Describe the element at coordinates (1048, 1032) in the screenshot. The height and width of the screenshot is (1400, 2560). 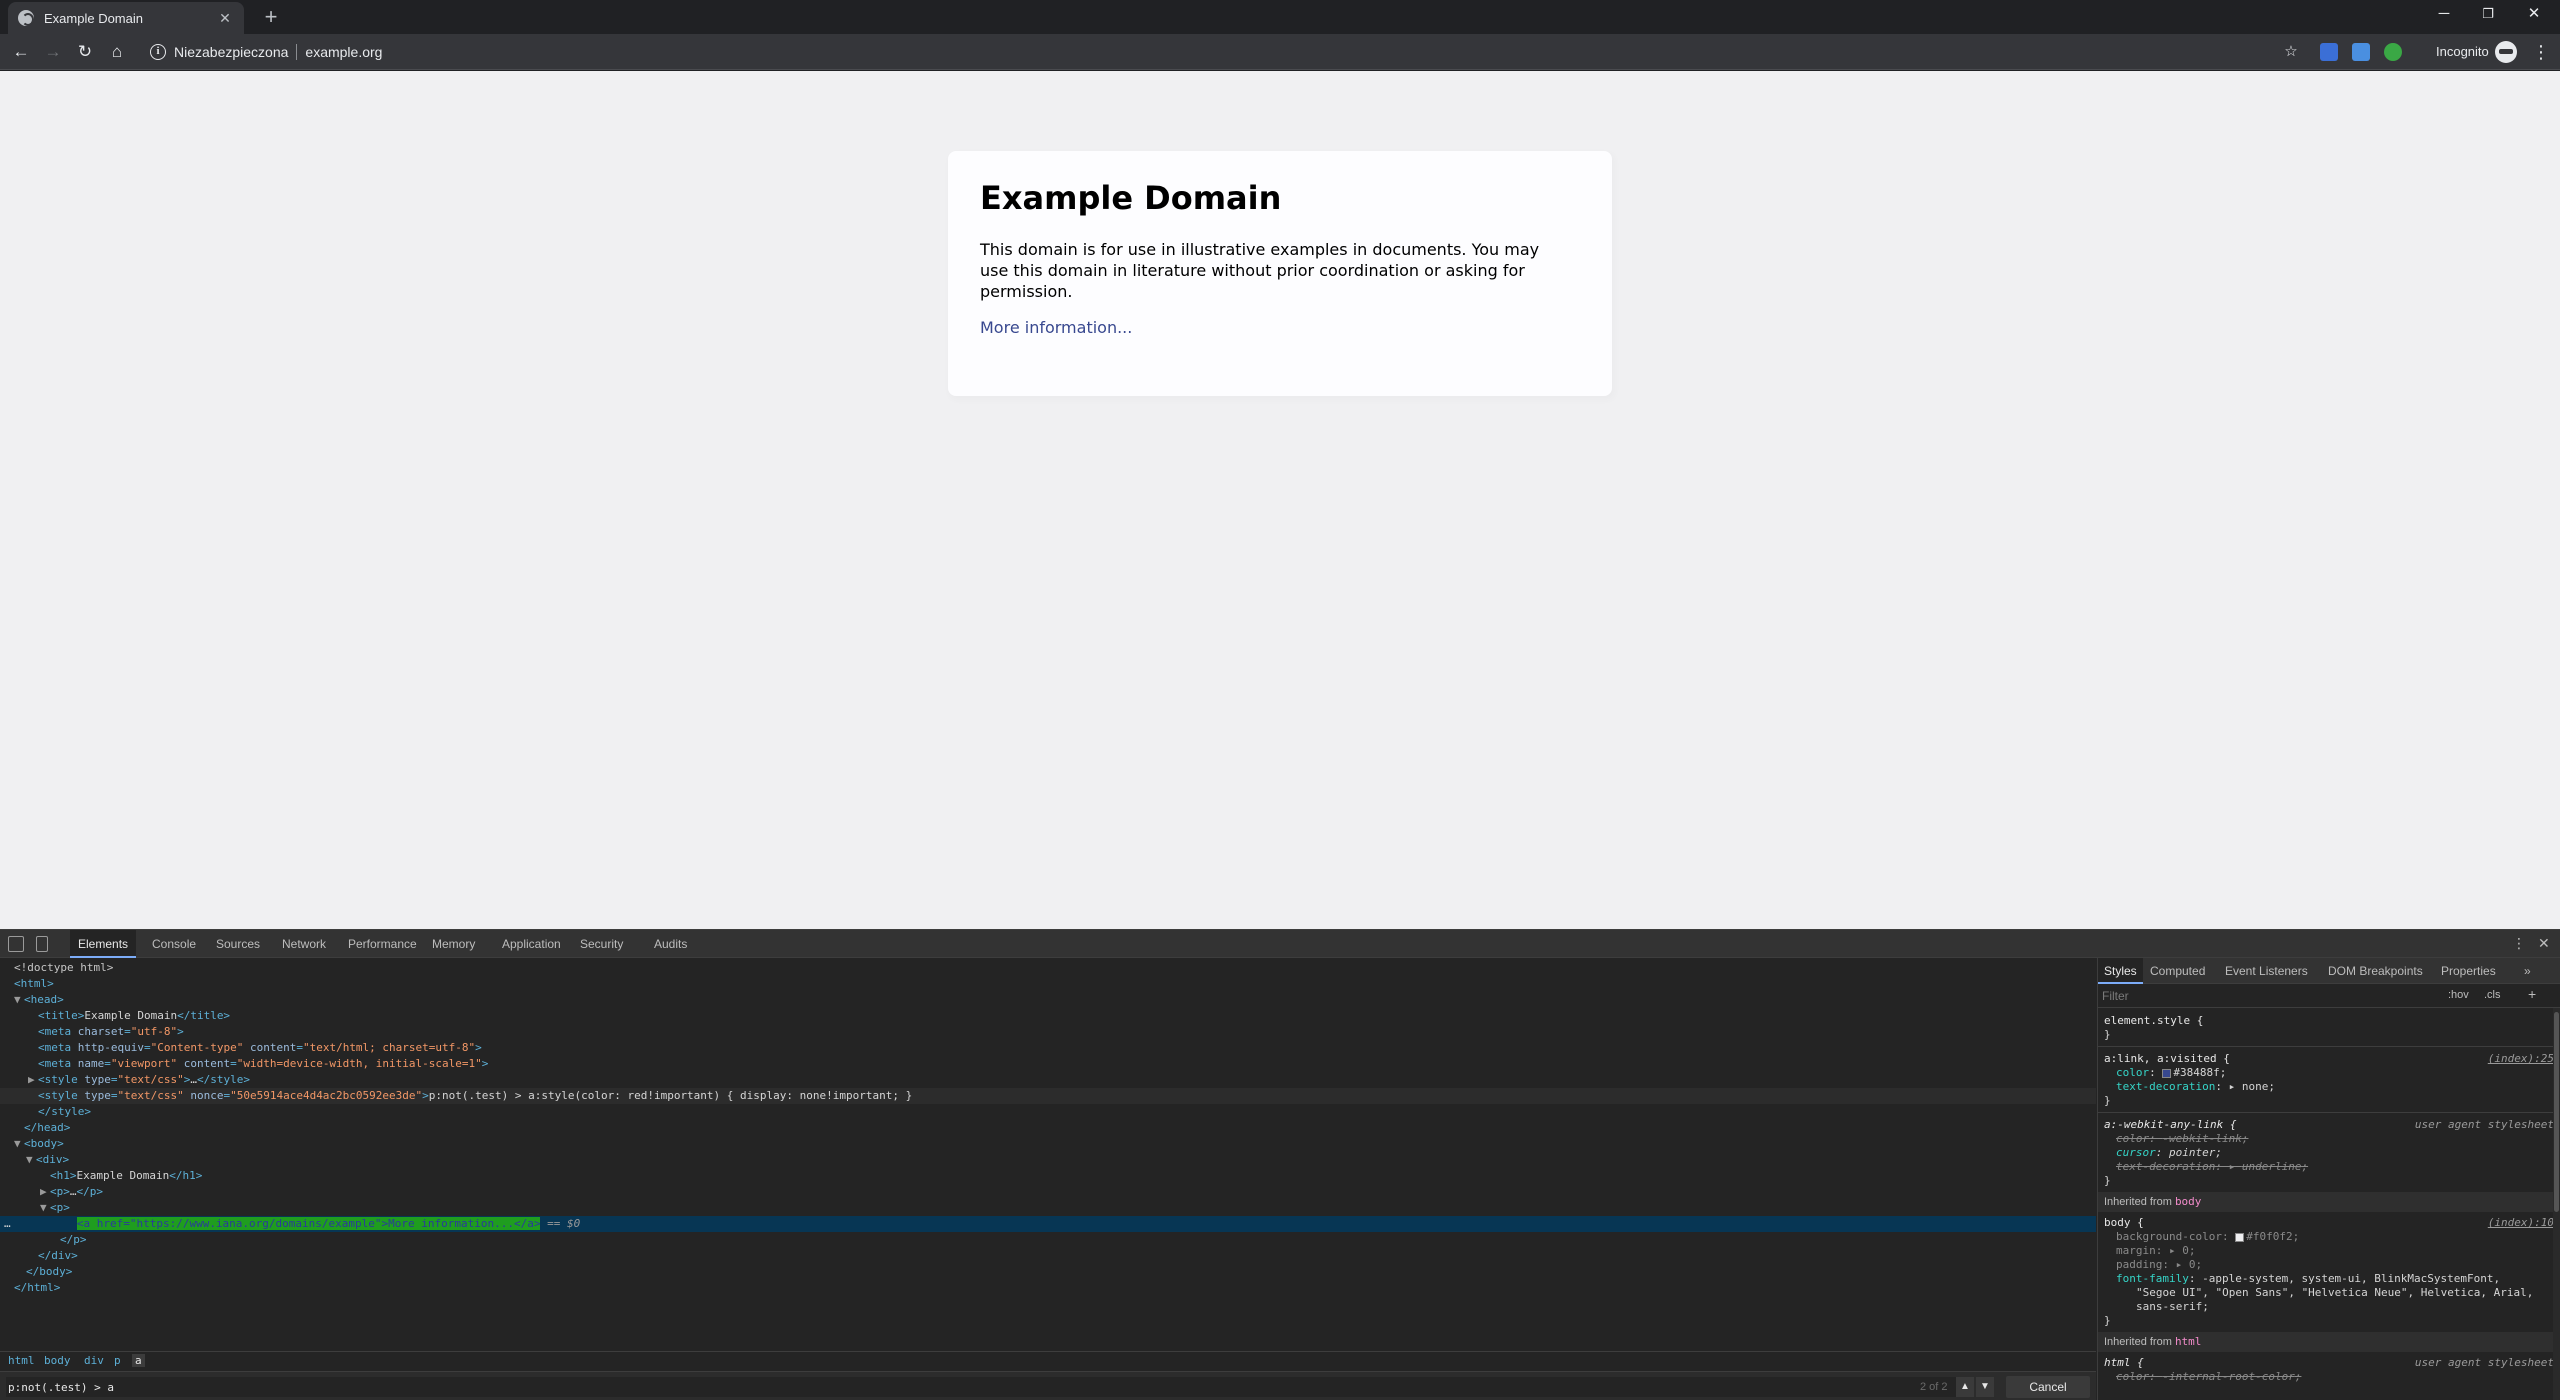
I see `dom-node: <meta charset="utf-8">` at that location.